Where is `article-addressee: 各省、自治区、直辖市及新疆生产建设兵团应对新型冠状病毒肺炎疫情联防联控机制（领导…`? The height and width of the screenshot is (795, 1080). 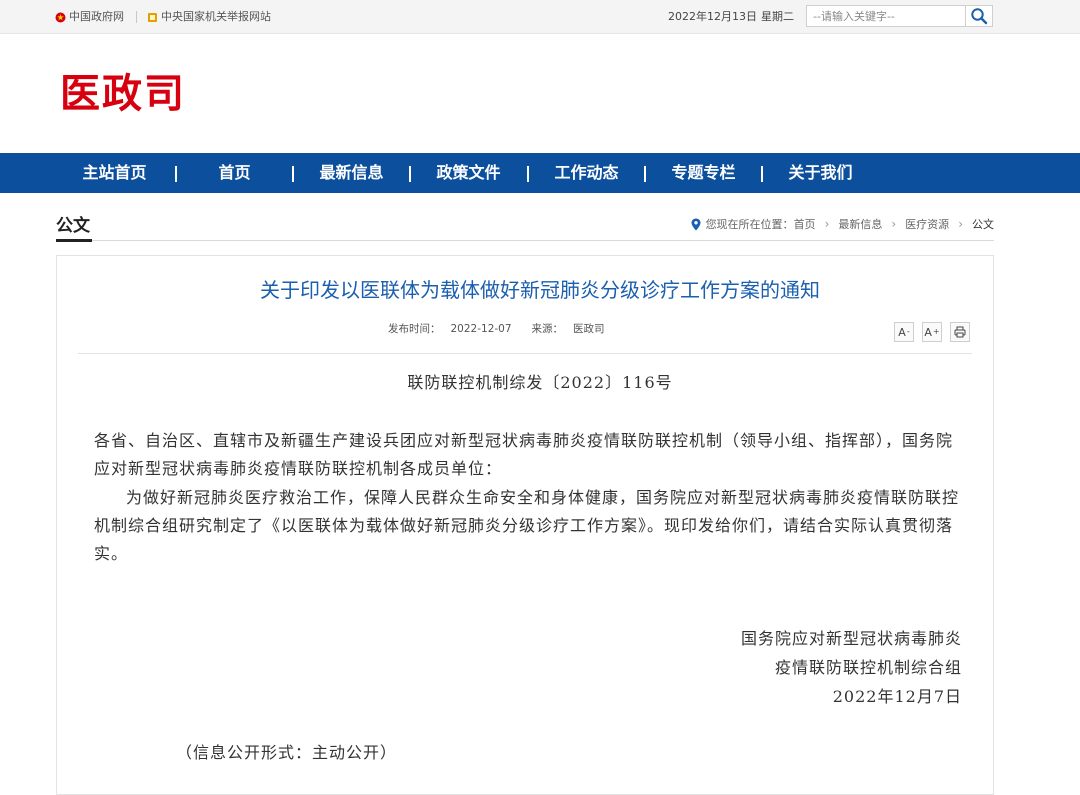 article-addressee: 各省、自治区、直辖市及新疆生产建设兵团应对新型冠状病毒肺炎疫情联防联控机制（领导… is located at coordinates (524, 454).